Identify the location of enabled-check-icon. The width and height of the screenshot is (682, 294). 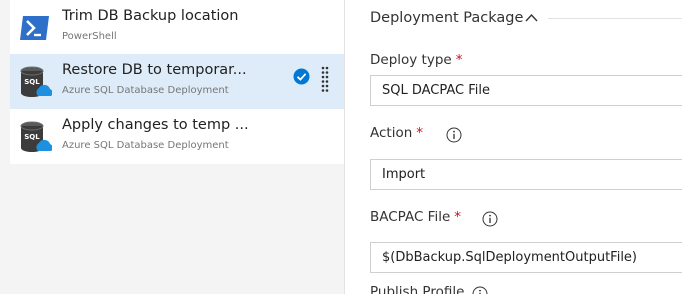
(301, 76).